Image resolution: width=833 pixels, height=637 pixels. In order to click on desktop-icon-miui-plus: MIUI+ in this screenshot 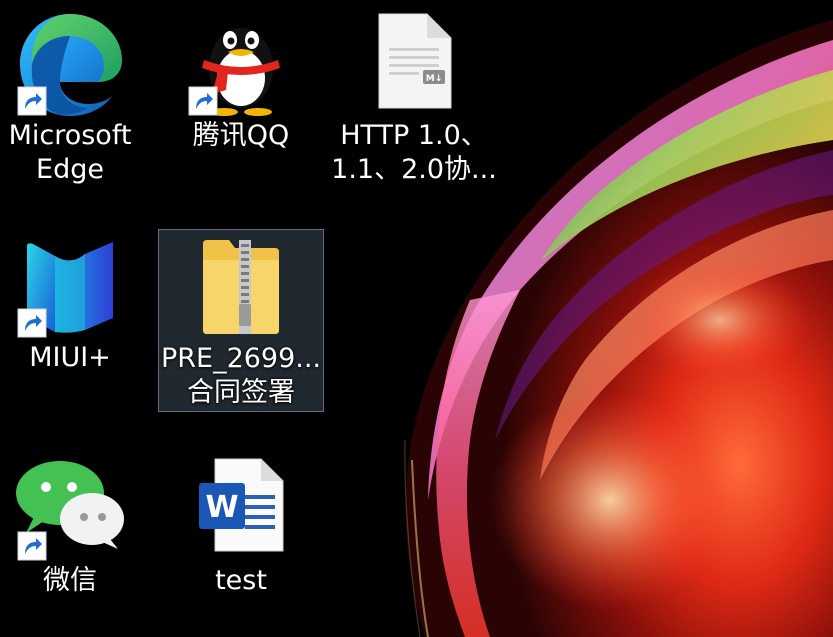, I will do `click(76, 308)`.